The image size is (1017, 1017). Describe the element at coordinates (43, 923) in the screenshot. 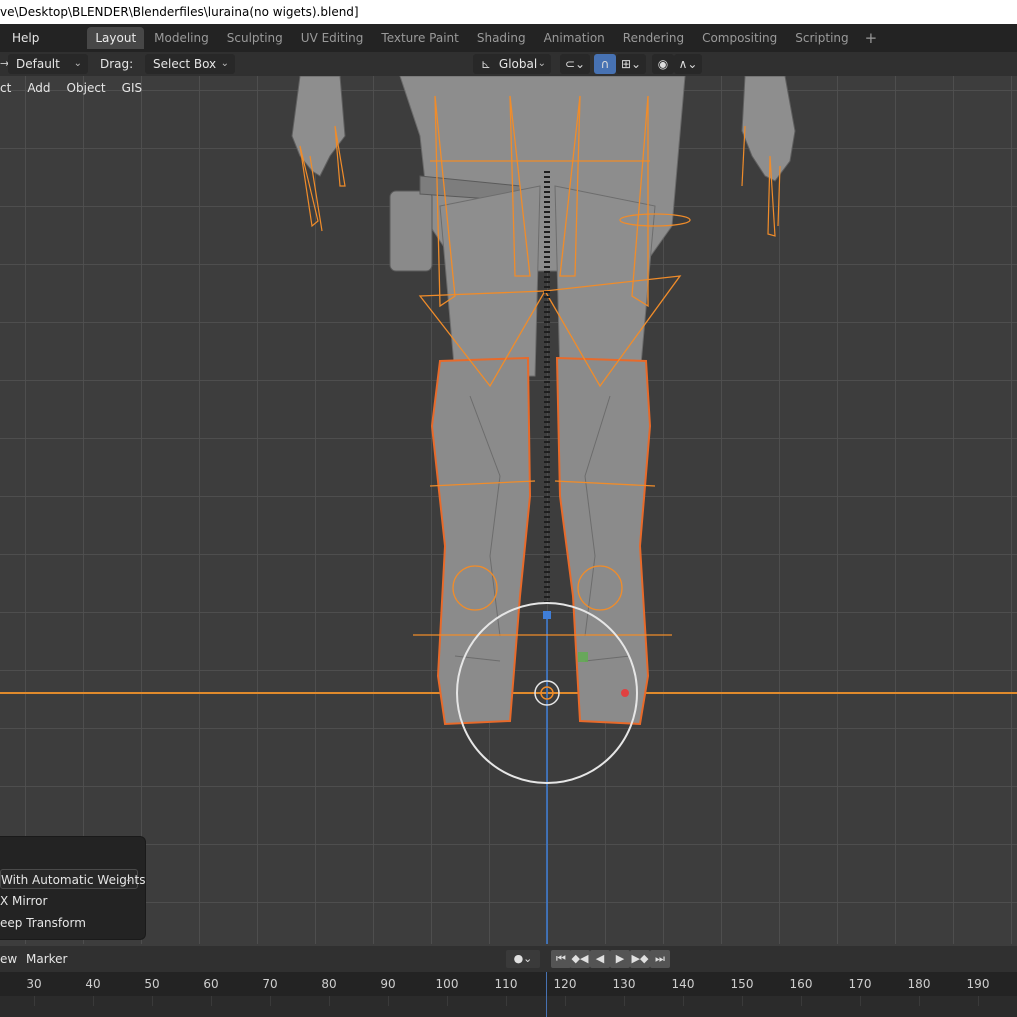

I see `keep-transform-option: eep Transform` at that location.